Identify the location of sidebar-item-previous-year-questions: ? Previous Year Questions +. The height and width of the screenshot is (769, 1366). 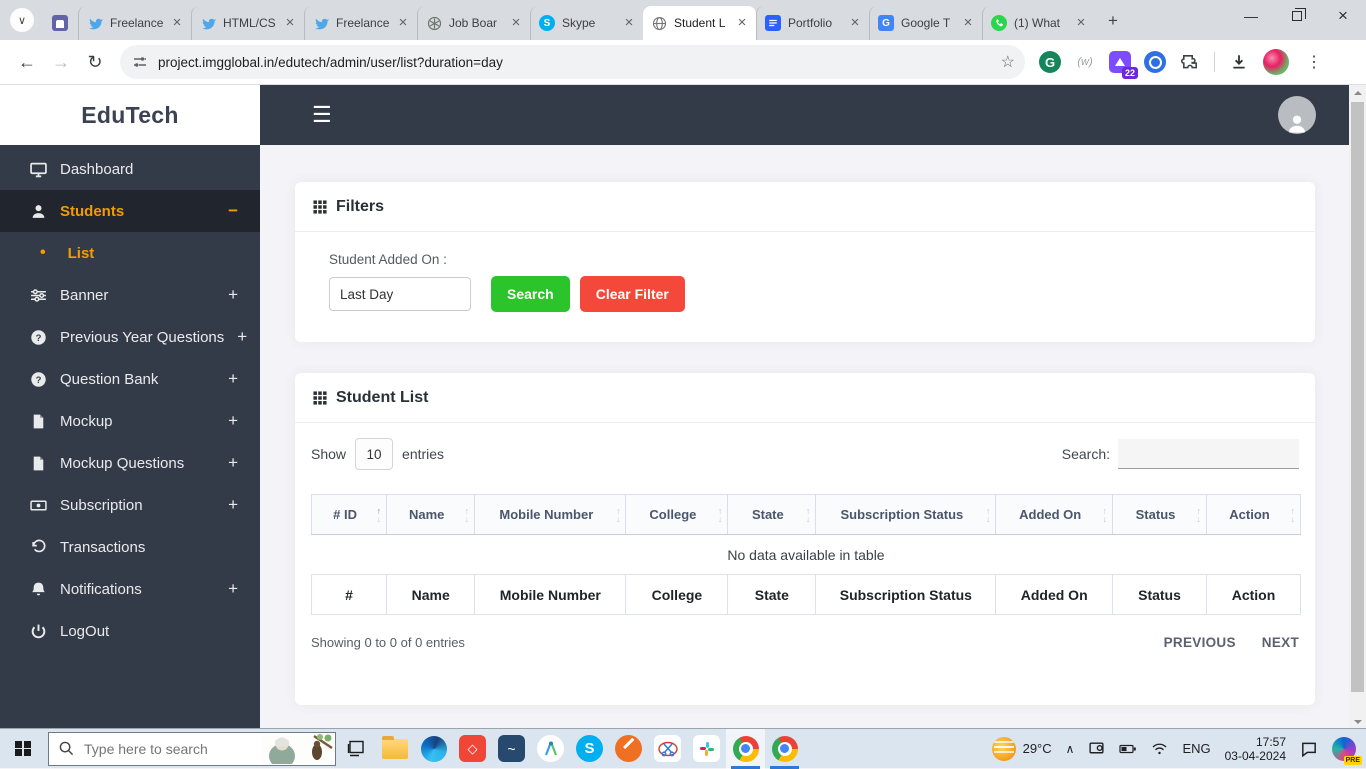
(130, 337).